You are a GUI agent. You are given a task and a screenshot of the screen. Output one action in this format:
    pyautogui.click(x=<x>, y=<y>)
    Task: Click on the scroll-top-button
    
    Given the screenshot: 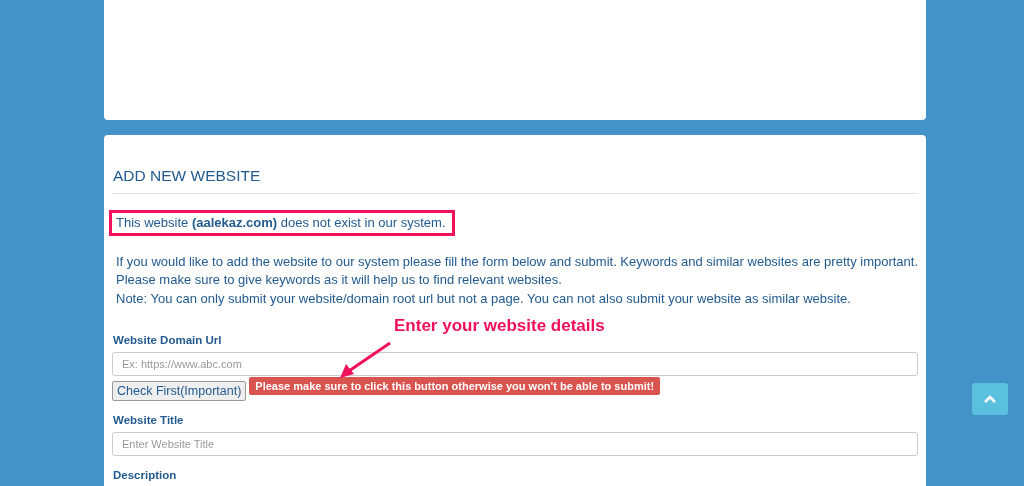 What is the action you would take?
    pyautogui.click(x=990, y=399)
    